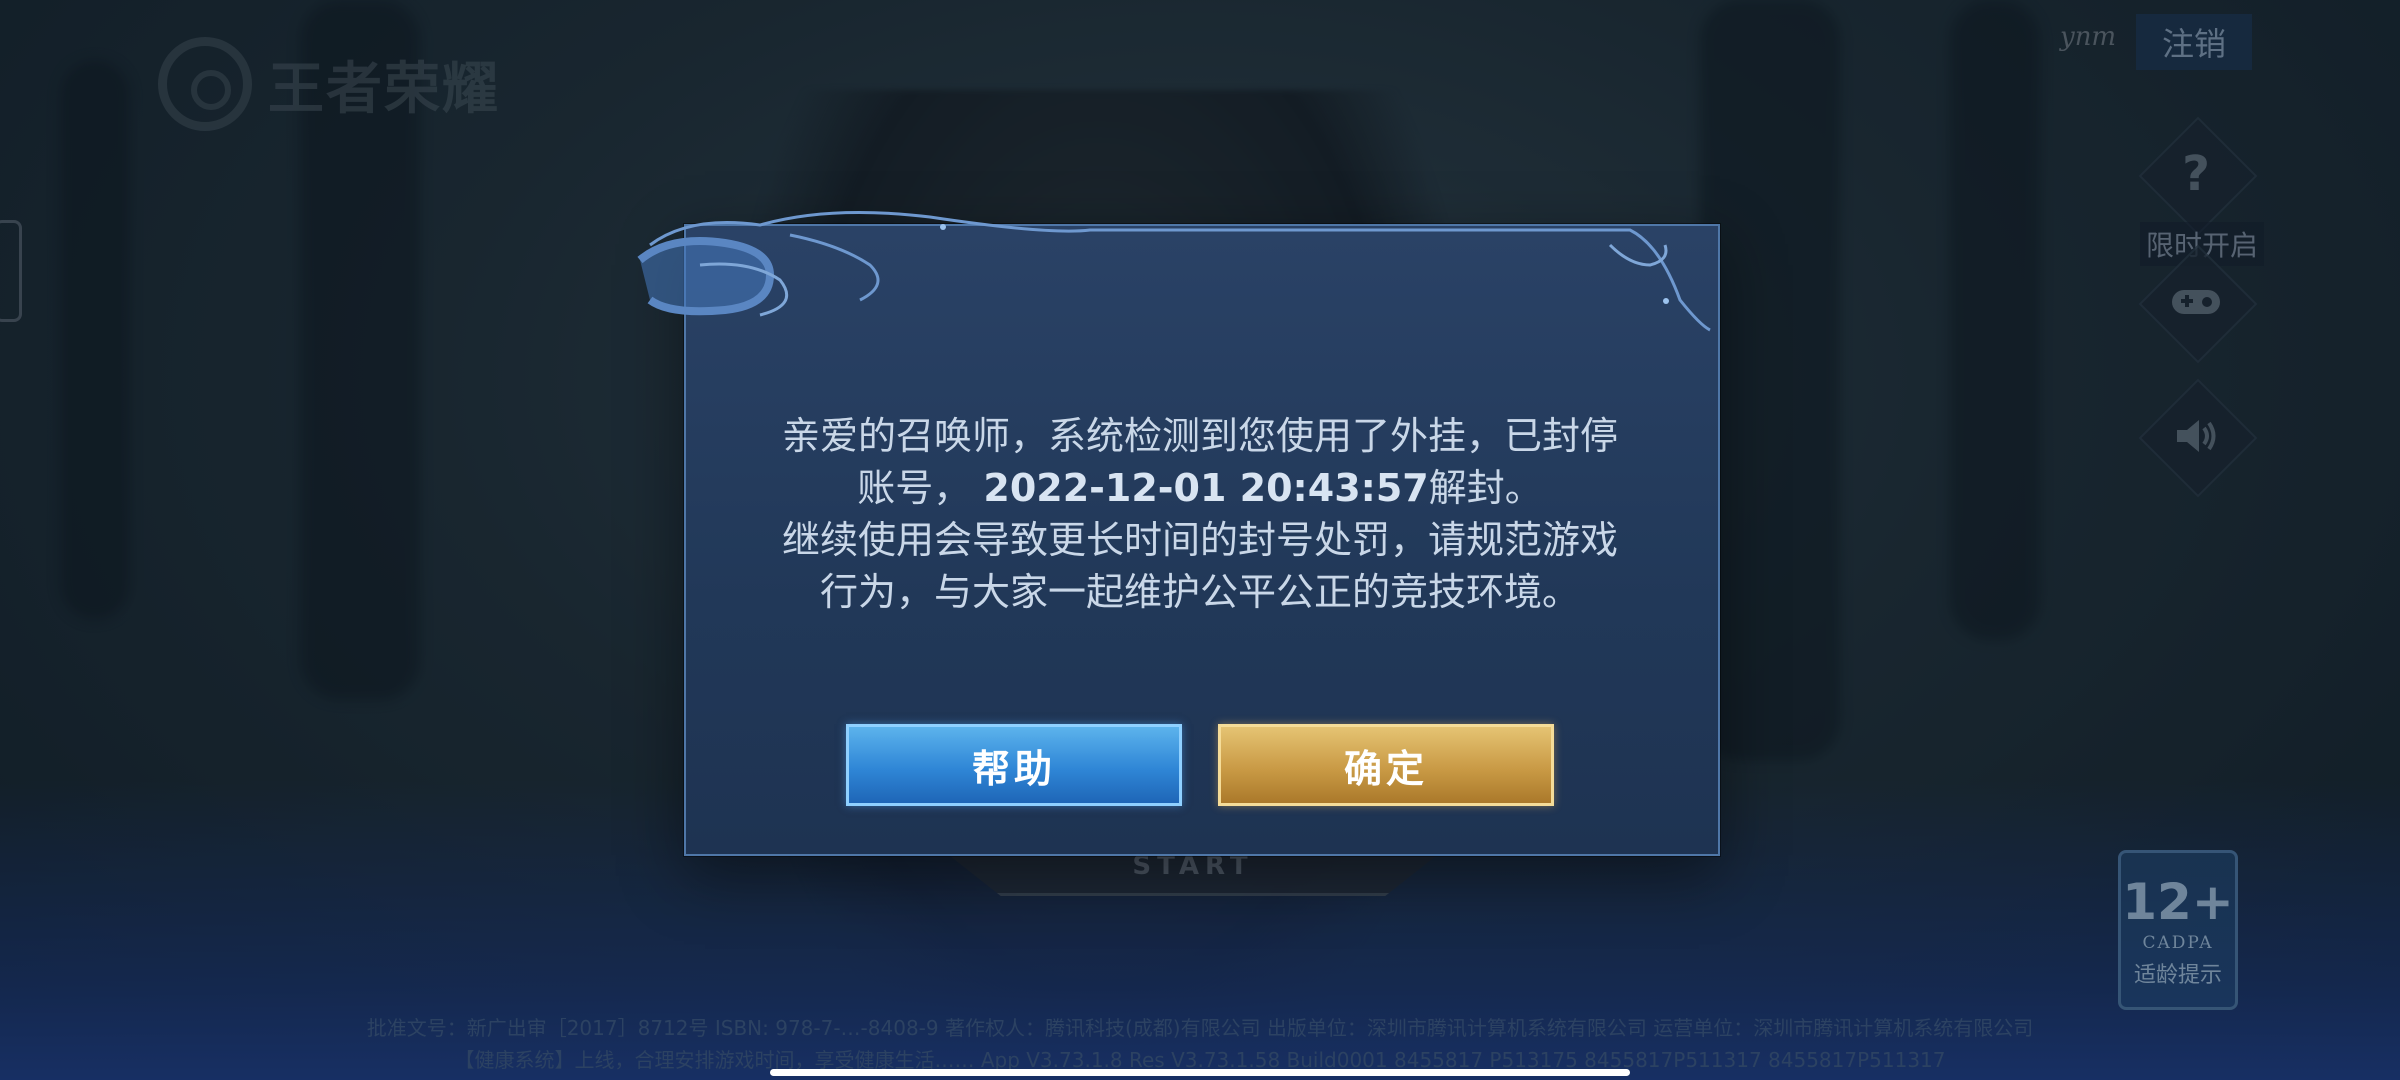 Image resolution: width=2400 pixels, height=1080 pixels. I want to click on ban-message-line-1: 亲爱的召唤师，系统检测到您使用了外挂，已封停, so click(1199, 436).